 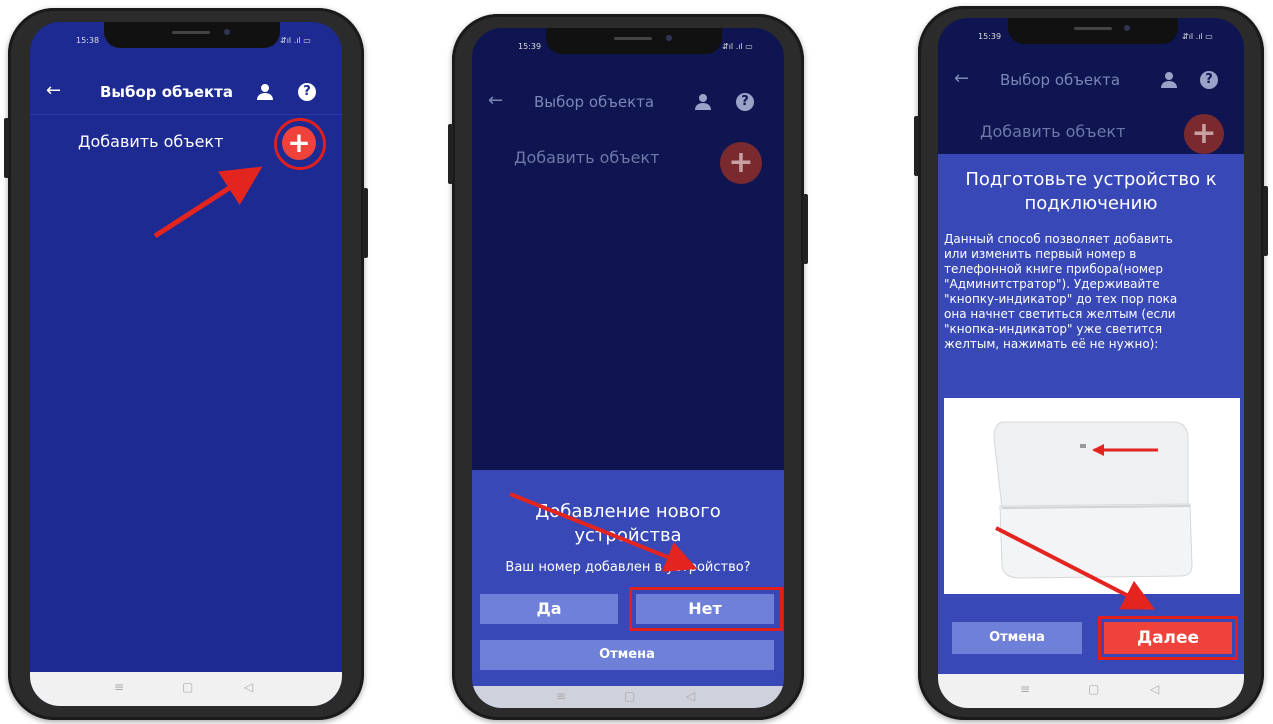 I want to click on no-button-highlight, so click(x=706, y=609).